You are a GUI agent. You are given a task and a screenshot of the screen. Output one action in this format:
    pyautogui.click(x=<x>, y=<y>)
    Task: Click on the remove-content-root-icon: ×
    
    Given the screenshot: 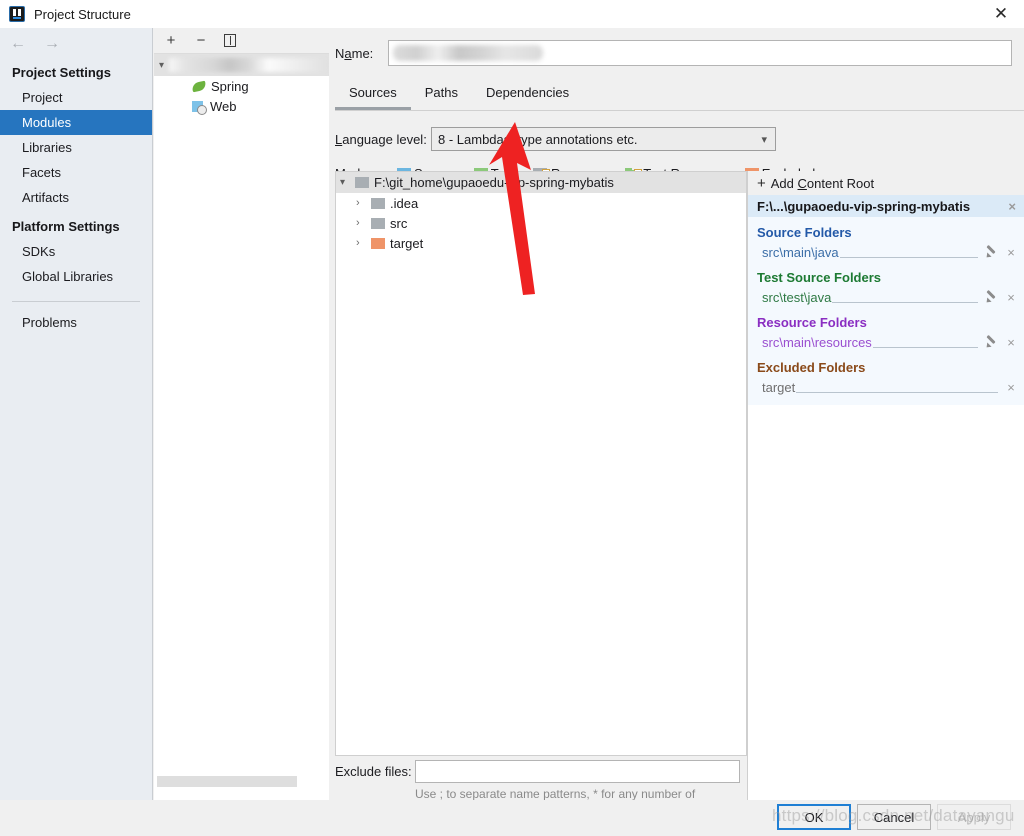 What is the action you would take?
    pyautogui.click(x=1012, y=206)
    